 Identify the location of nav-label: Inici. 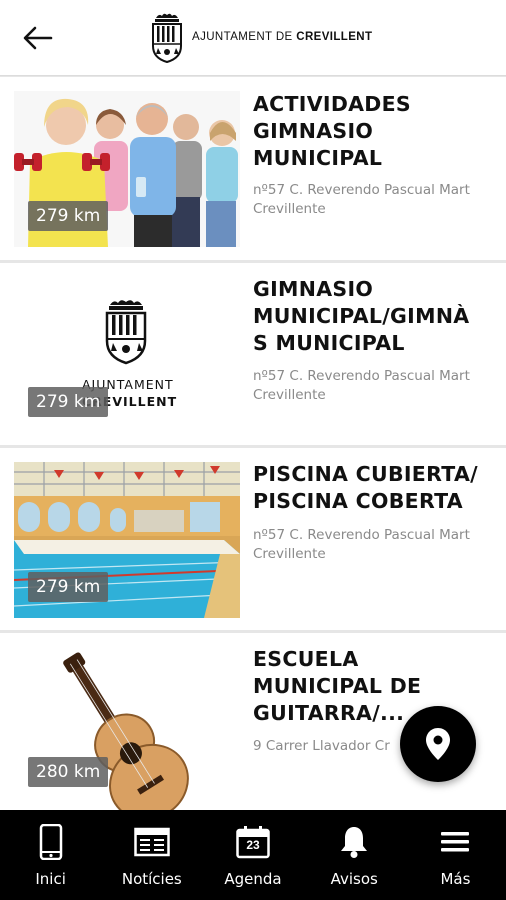
(50, 879).